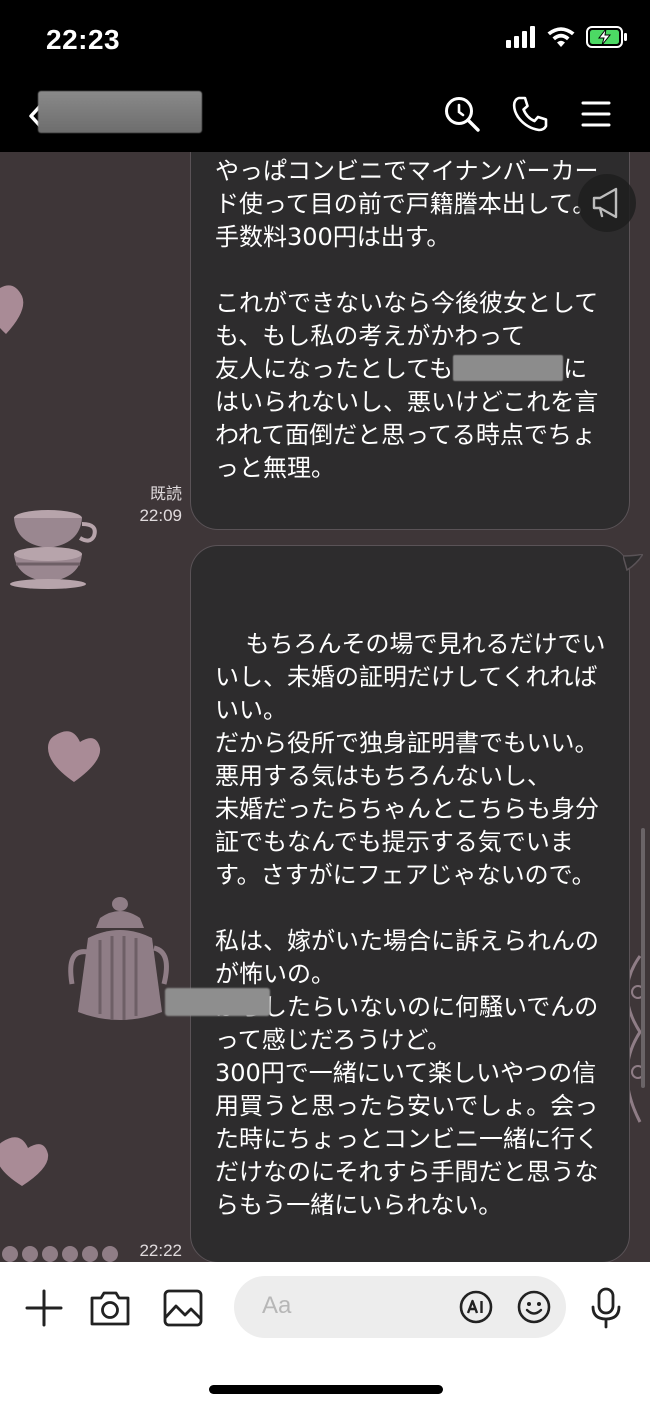  Describe the element at coordinates (530, 114) in the screenshot. I see `phone-icon` at that location.